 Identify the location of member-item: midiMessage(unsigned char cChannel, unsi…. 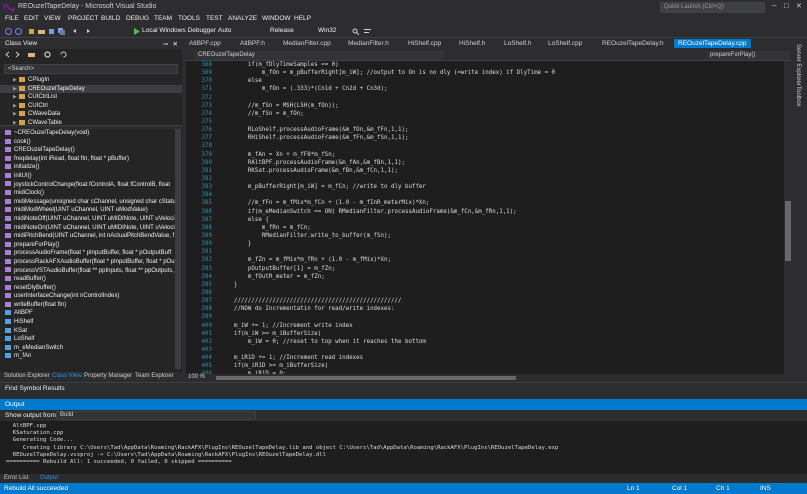
(91, 202).